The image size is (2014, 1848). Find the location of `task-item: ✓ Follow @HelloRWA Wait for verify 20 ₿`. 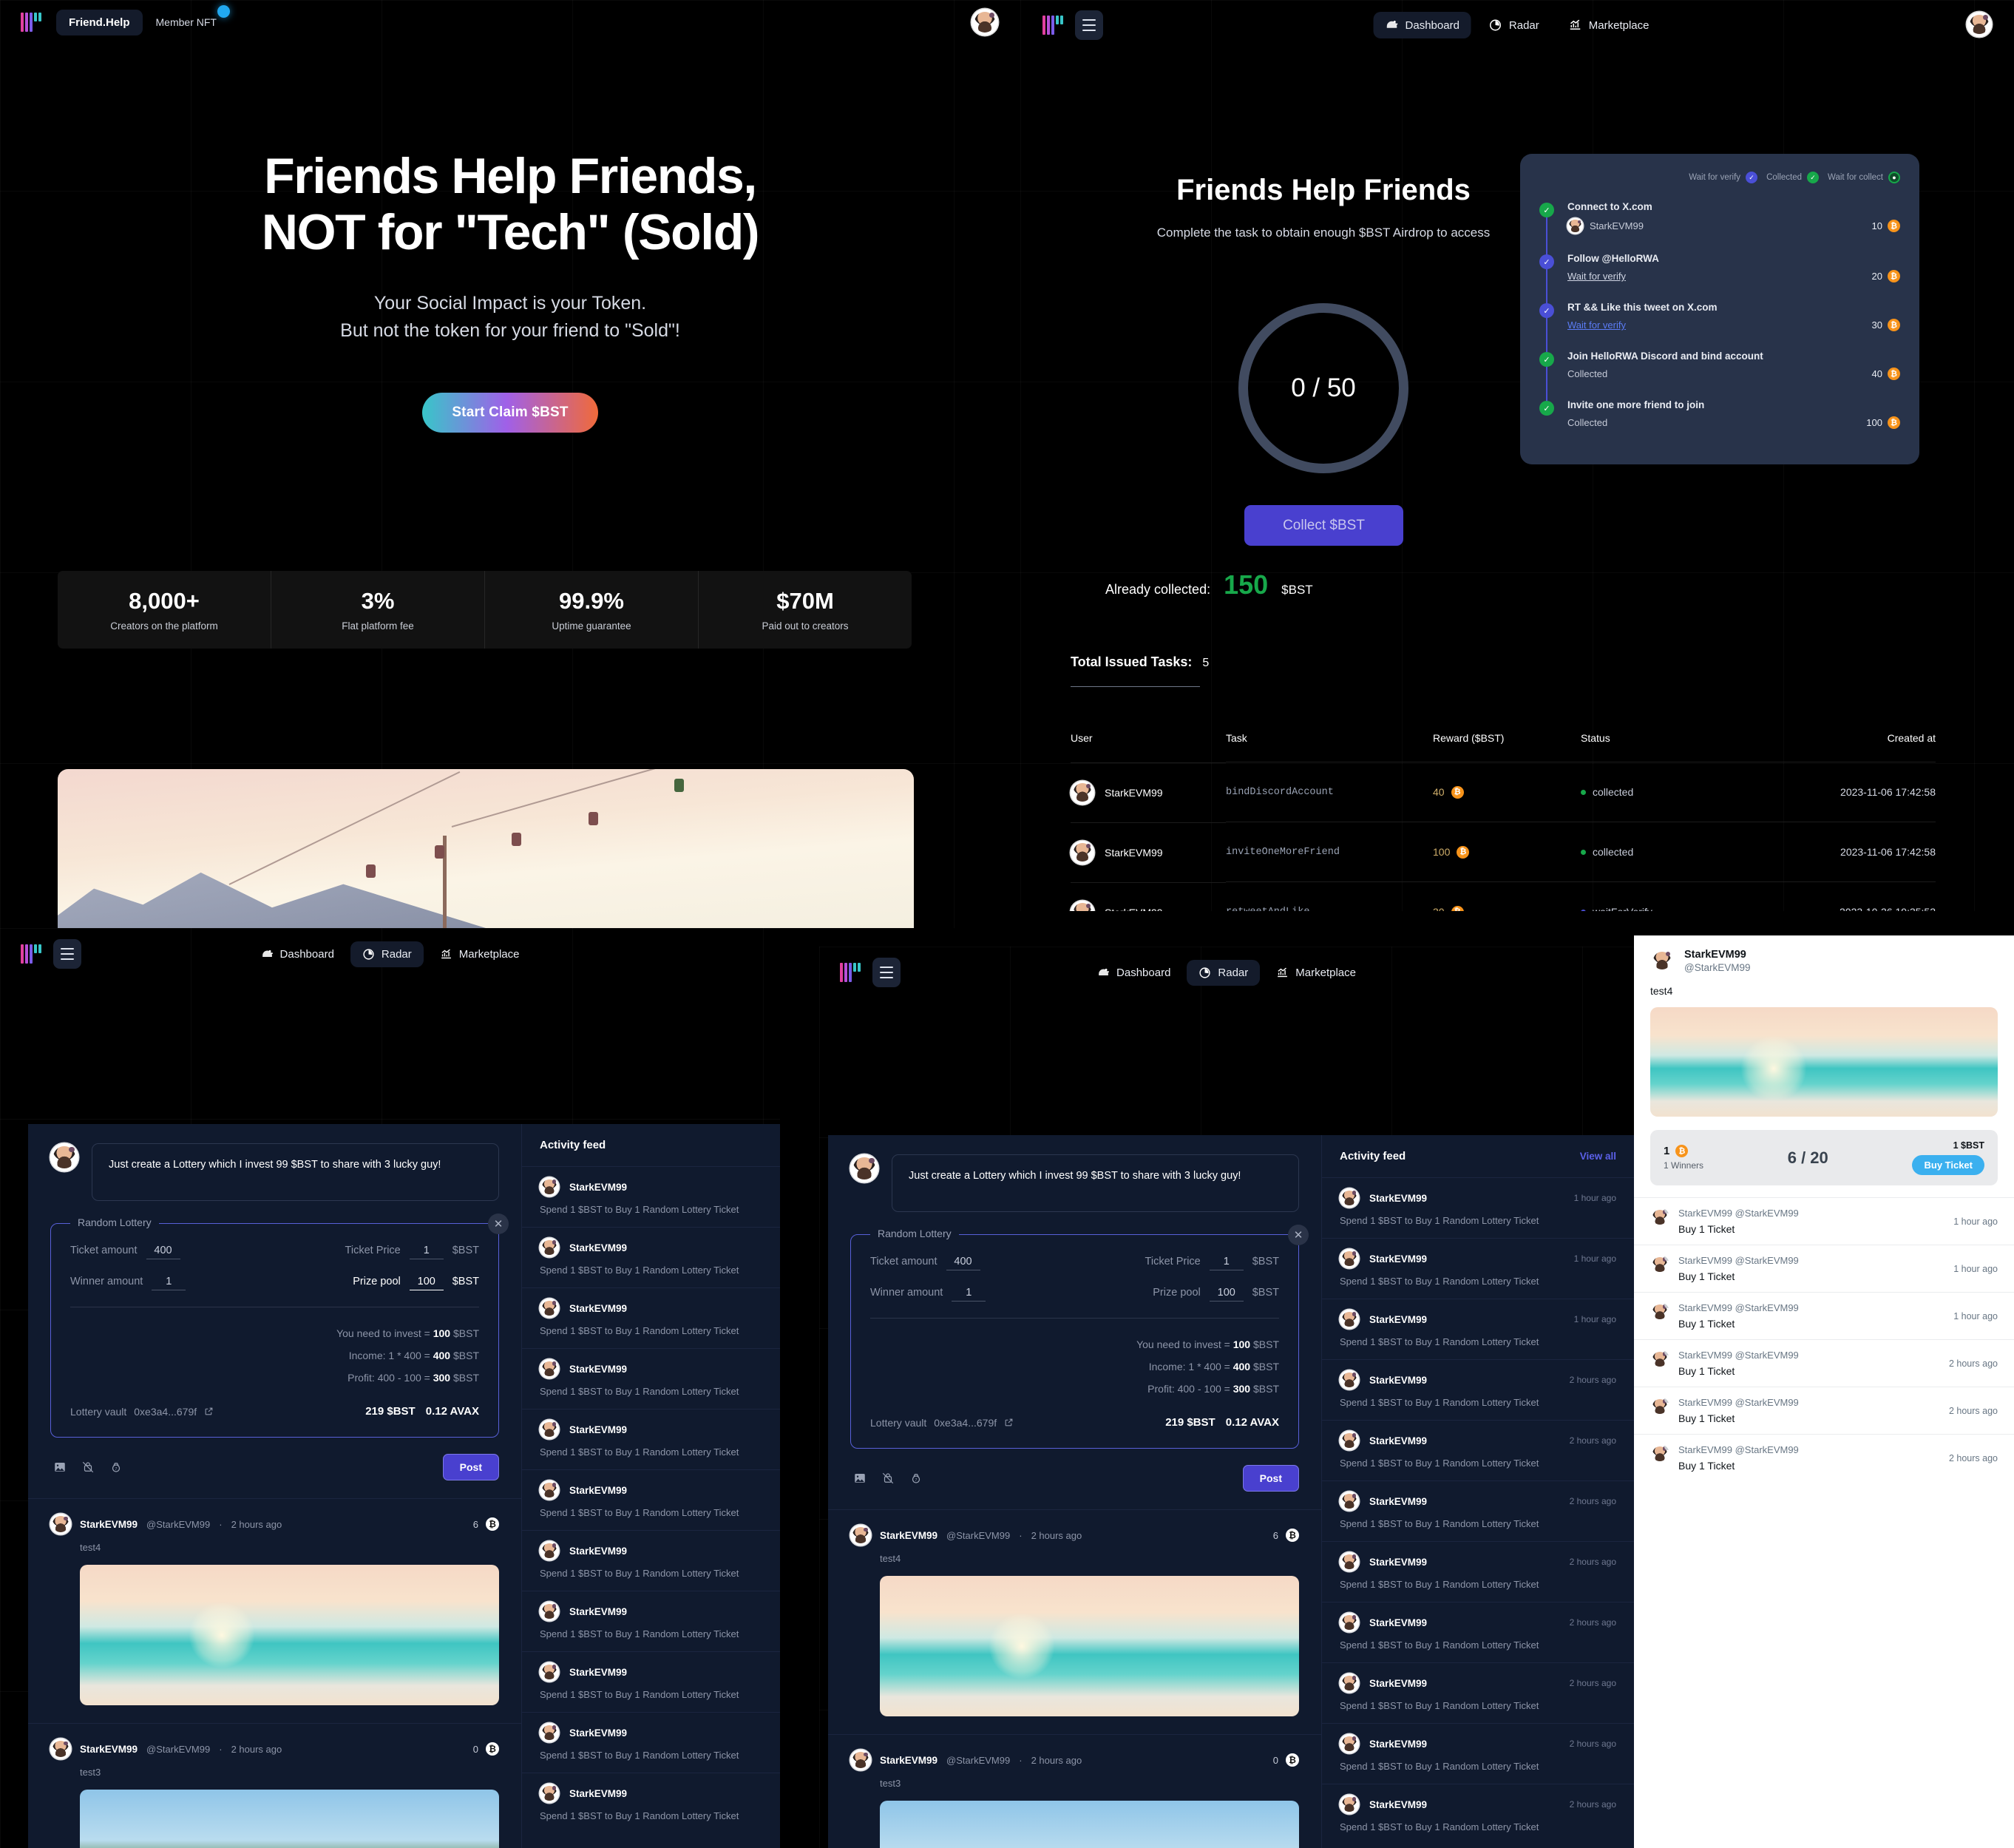

task-item: ✓ Follow @HelloRWA Wait for verify 20 ₿ is located at coordinates (1719, 267).